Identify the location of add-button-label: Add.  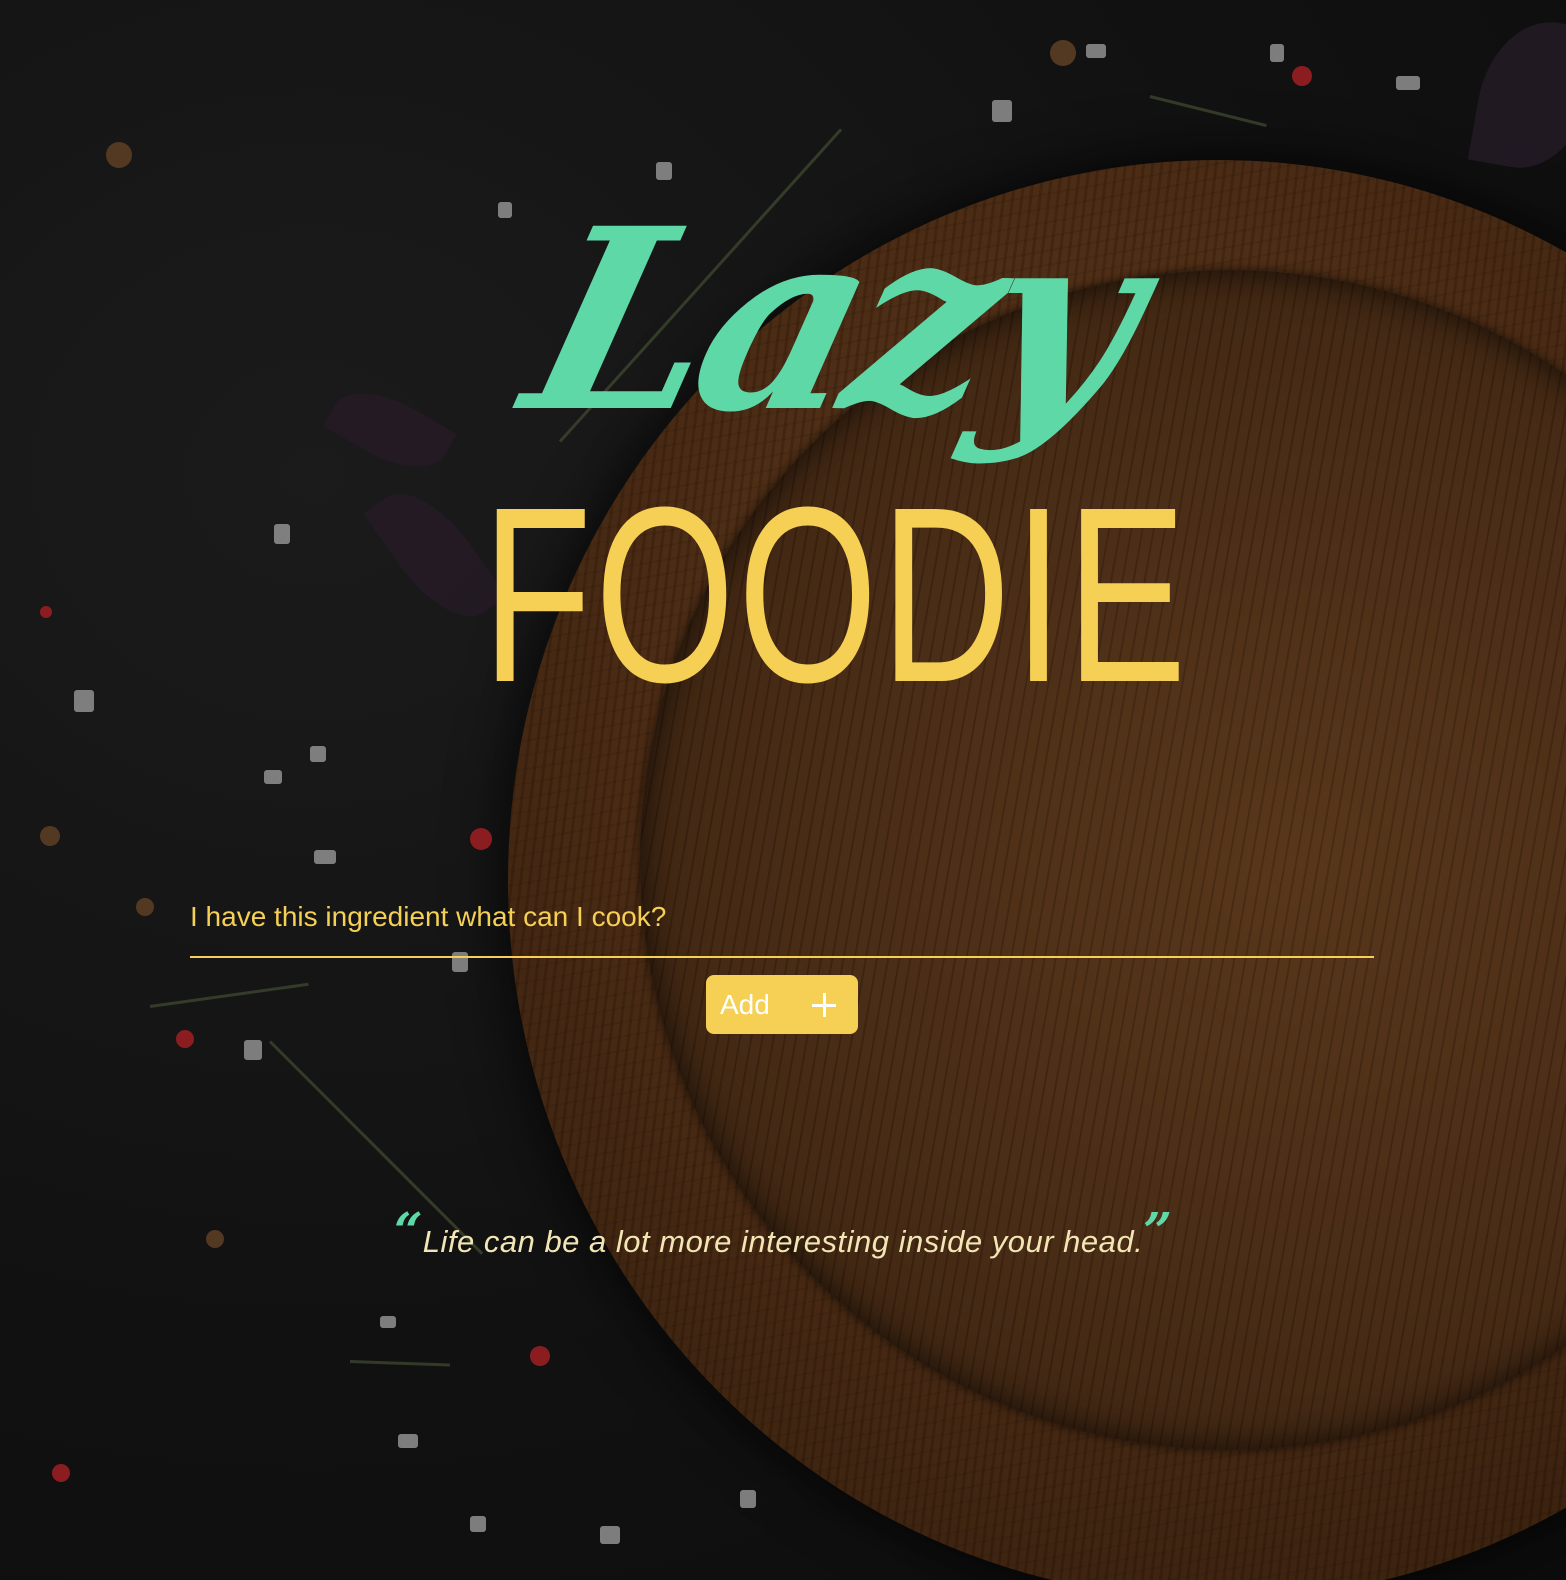
(745, 1004).